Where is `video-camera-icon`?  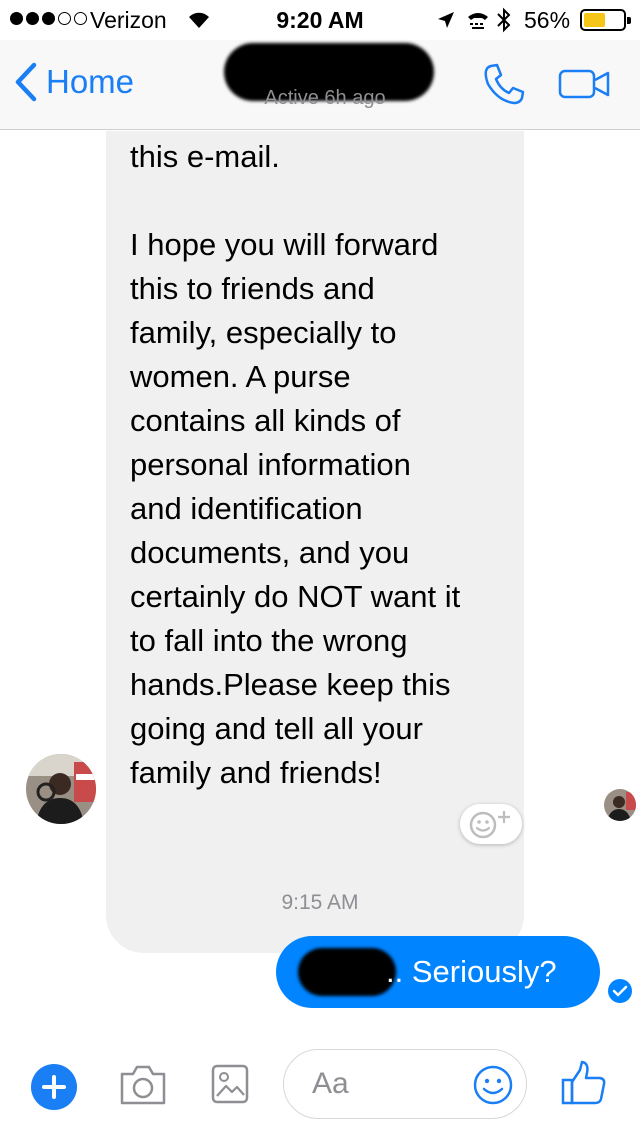 video-camera-icon is located at coordinates (584, 84).